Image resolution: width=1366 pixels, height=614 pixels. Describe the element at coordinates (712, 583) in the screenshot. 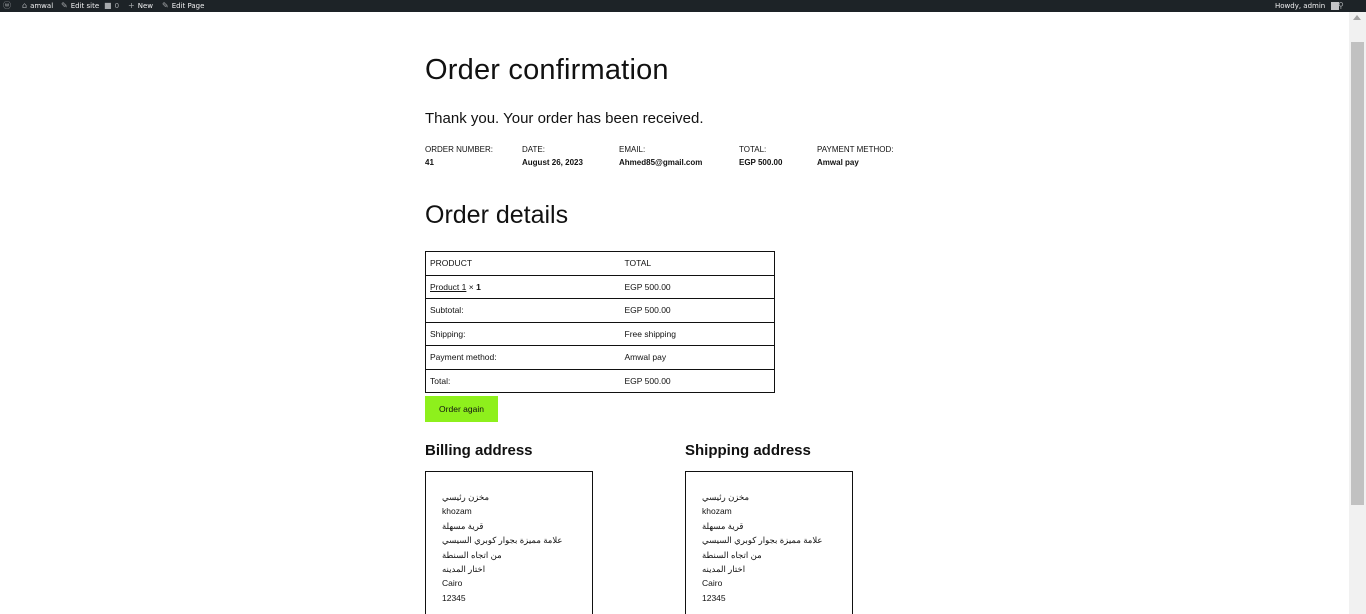

I see `shipping-line: Cairo` at that location.